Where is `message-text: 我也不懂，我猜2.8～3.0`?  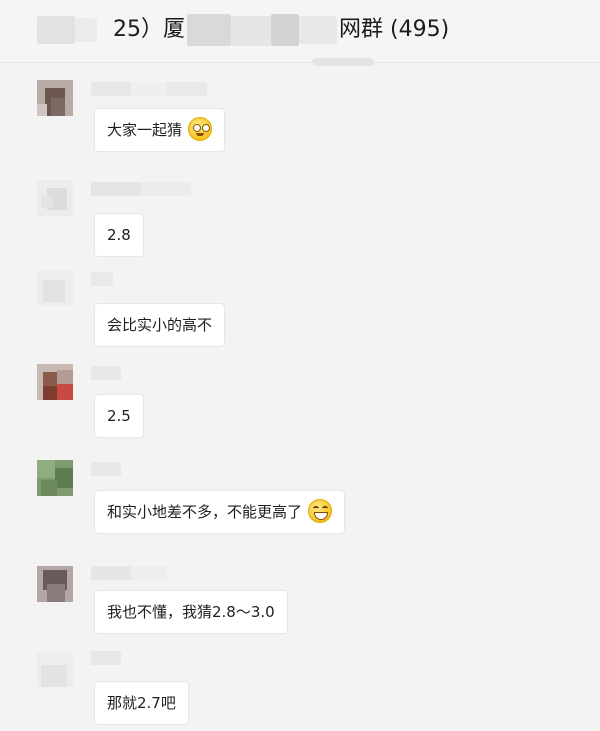 message-text: 我也不懂，我猜2.8～3.0 is located at coordinates (191, 612).